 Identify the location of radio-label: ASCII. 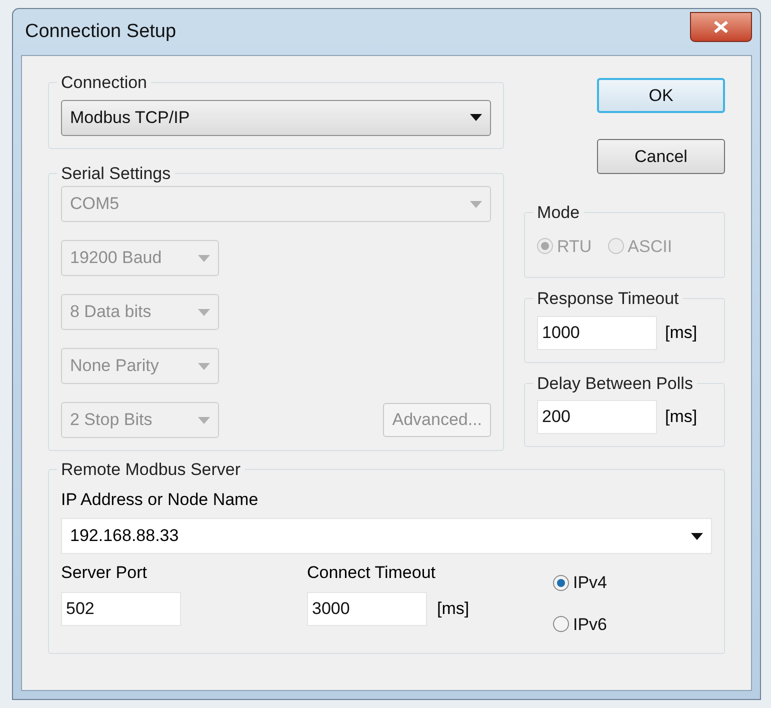
(650, 247).